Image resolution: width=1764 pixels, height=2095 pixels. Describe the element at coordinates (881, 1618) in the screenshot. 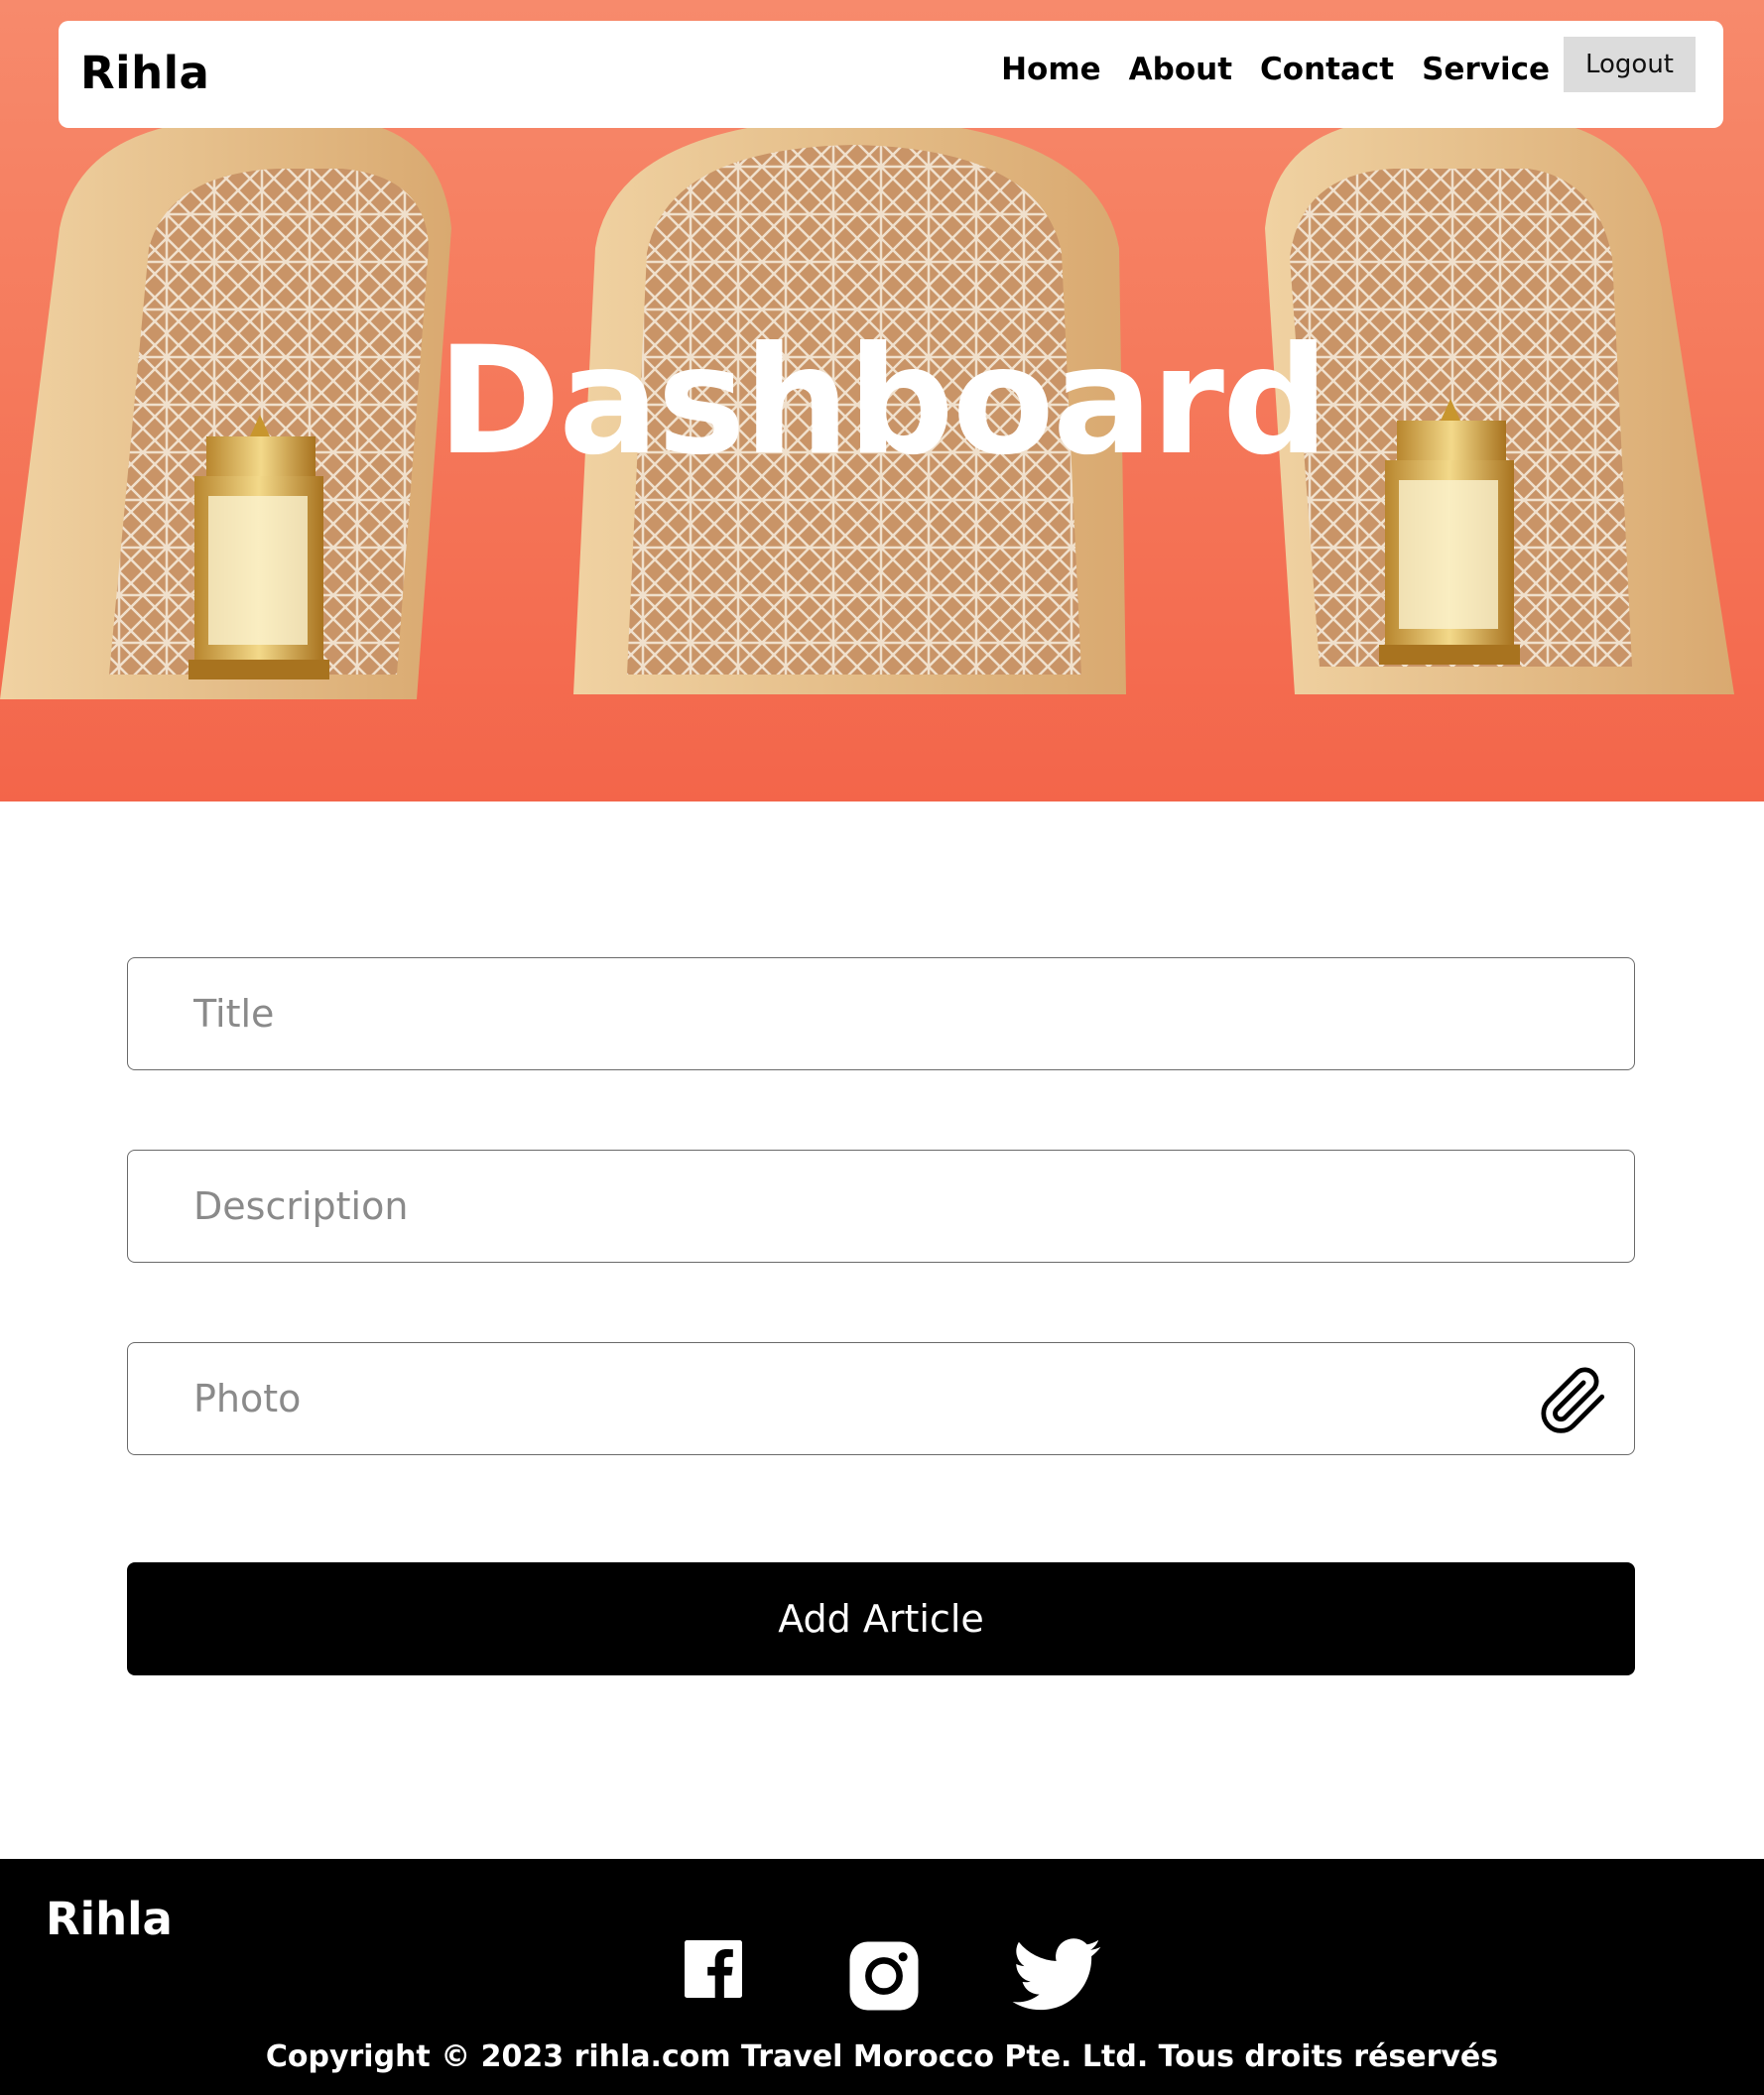

I see `add-article-button: Add Article` at that location.